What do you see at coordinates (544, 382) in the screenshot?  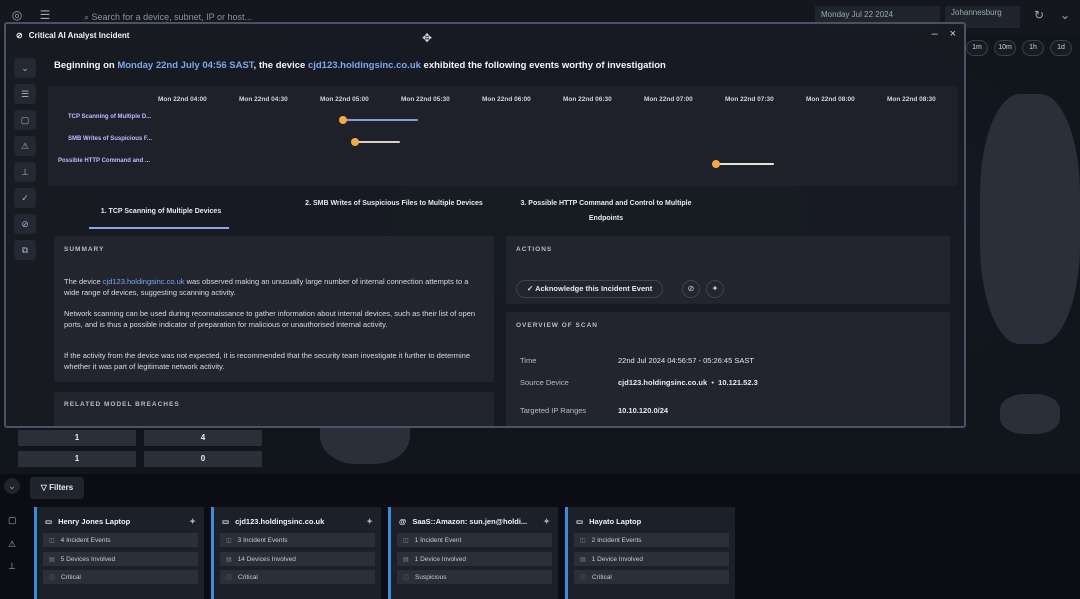 I see `source-label: Source Device` at bounding box center [544, 382].